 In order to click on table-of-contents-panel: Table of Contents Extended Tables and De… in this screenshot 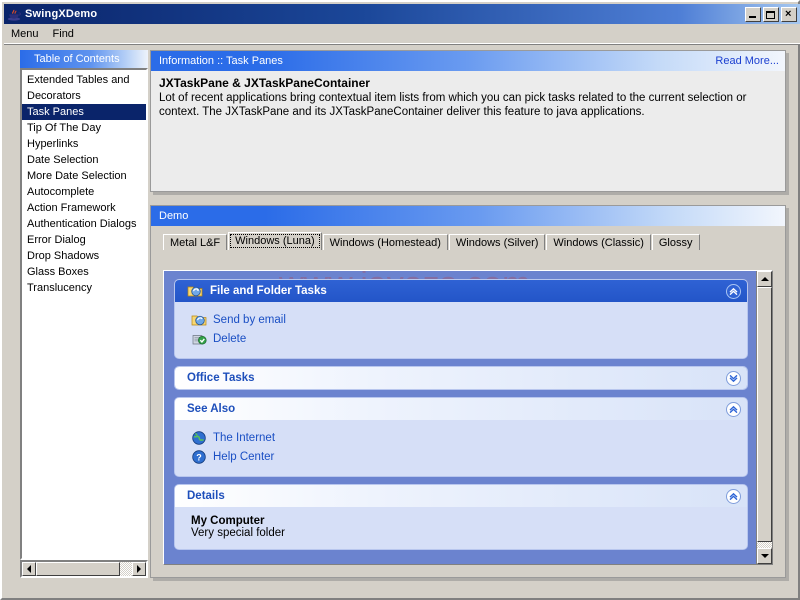, I will do `click(84, 314)`.